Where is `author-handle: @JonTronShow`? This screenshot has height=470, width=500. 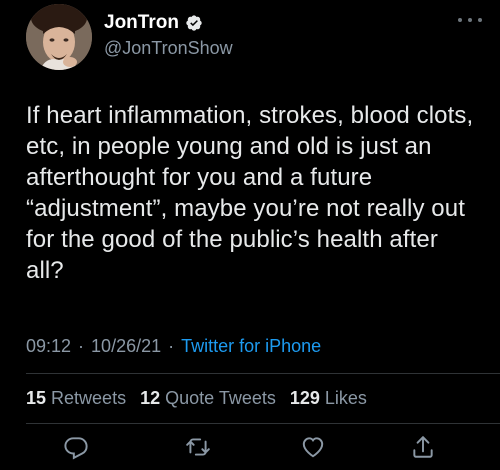
author-handle: @JonTronShow is located at coordinates (168, 48).